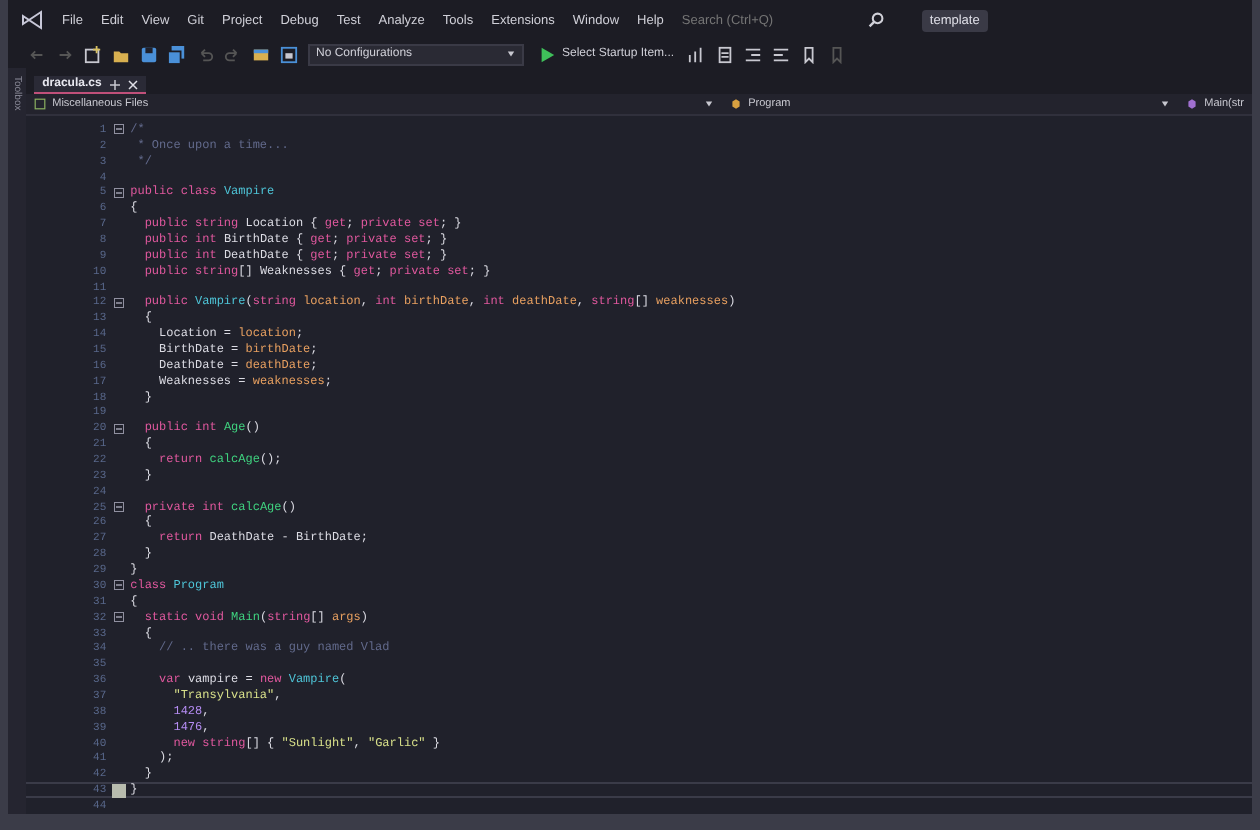  I want to click on folder-icon, so click(121, 54).